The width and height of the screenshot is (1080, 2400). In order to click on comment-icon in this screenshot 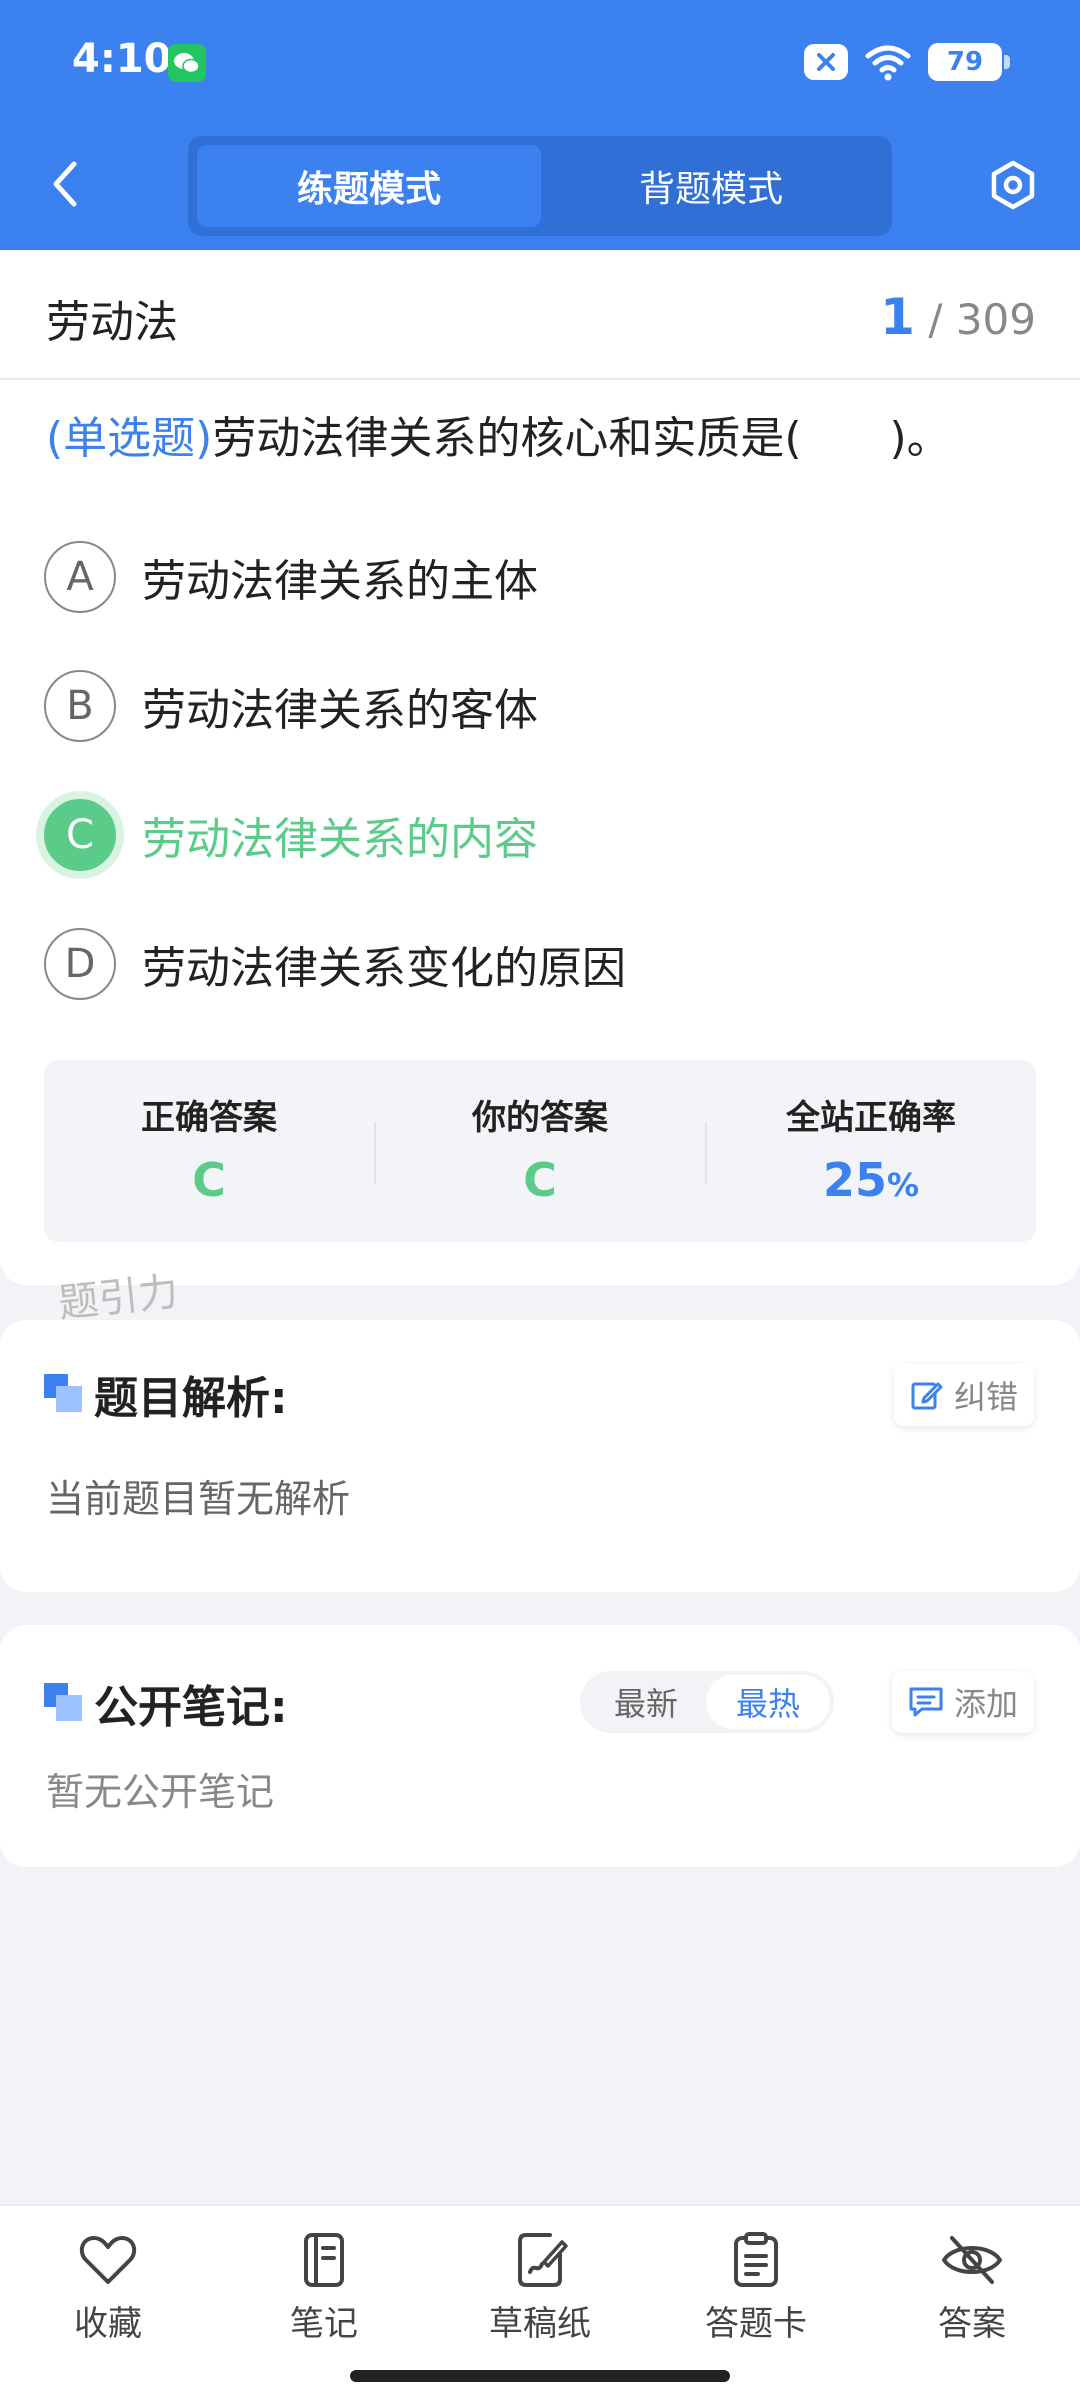, I will do `click(926, 1702)`.